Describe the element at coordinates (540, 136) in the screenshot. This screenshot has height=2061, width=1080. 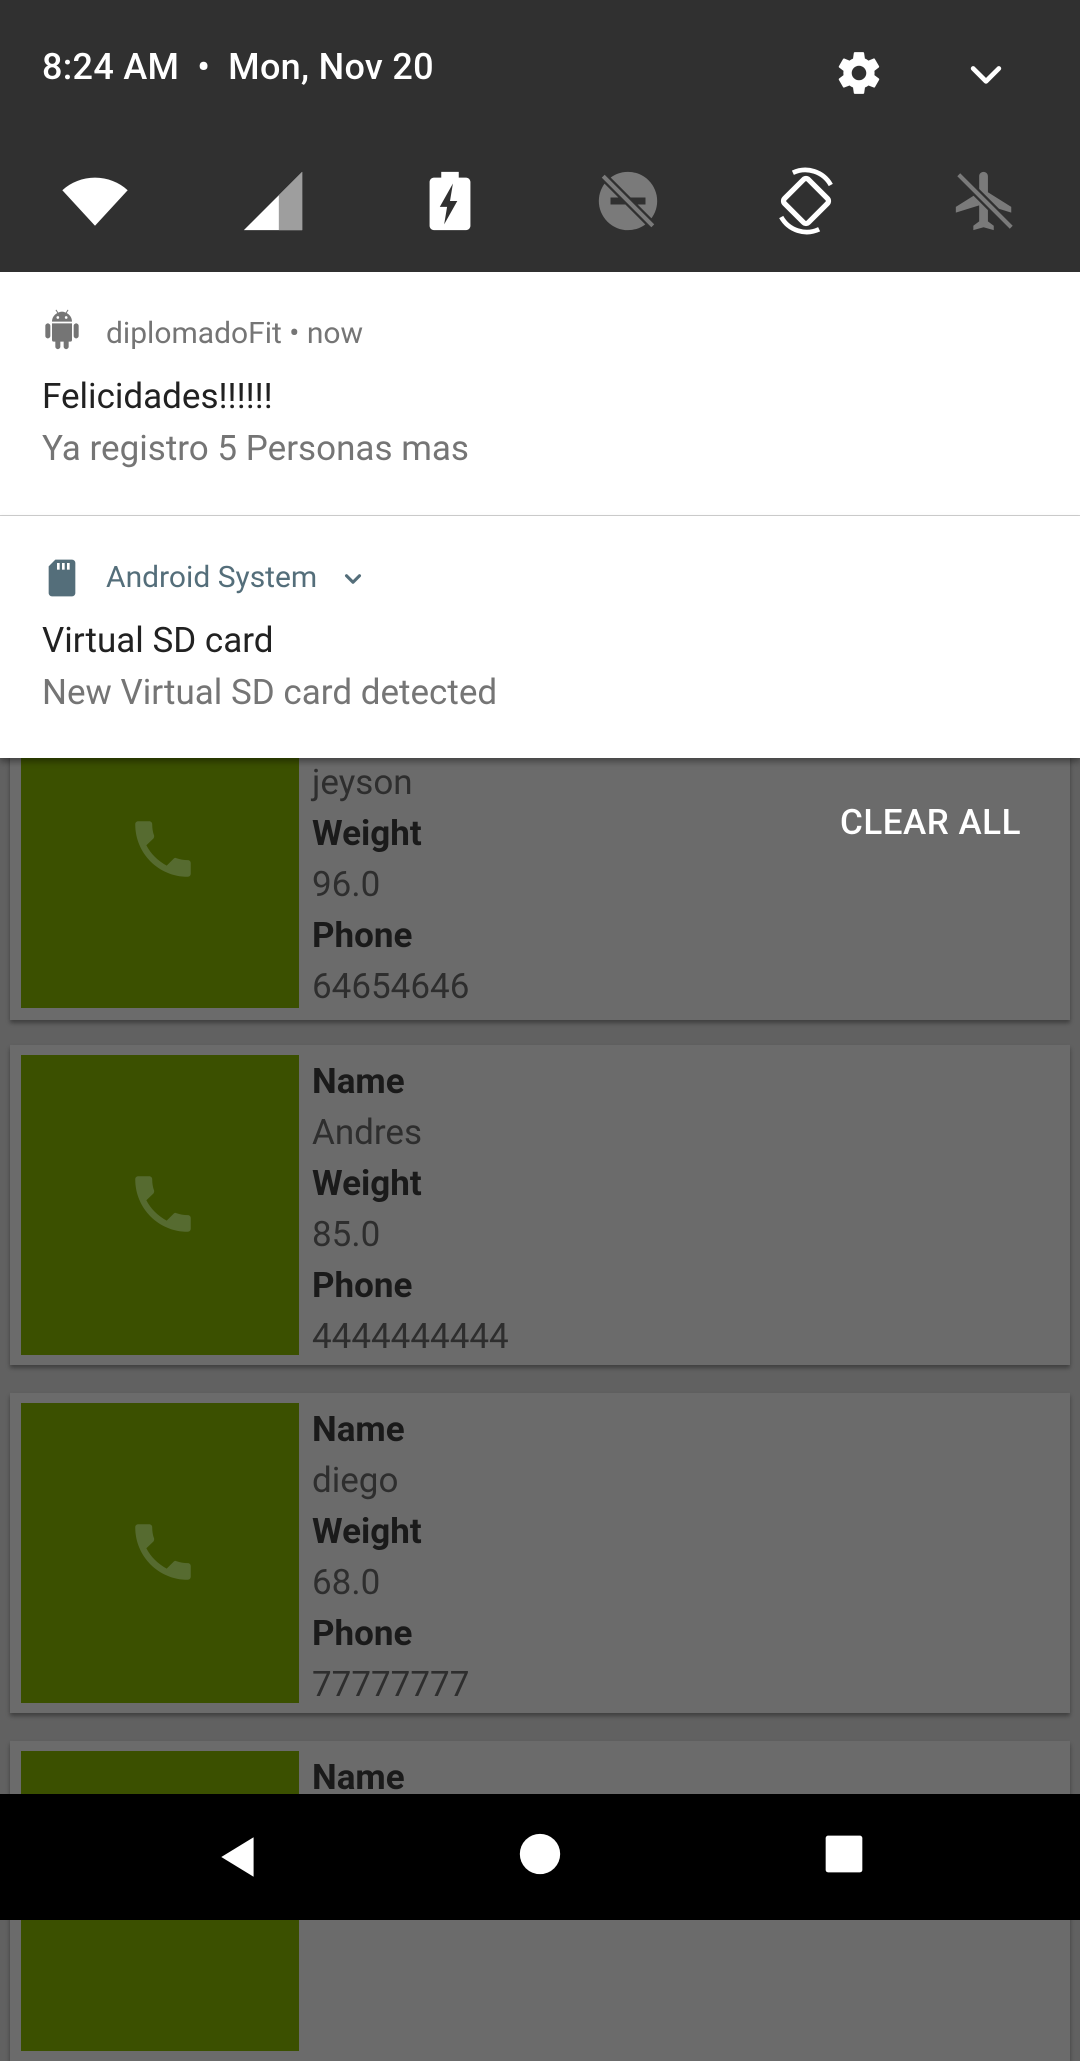
I see `quick-settings-panel: 8:24 AM • Mon, Nov 20` at that location.